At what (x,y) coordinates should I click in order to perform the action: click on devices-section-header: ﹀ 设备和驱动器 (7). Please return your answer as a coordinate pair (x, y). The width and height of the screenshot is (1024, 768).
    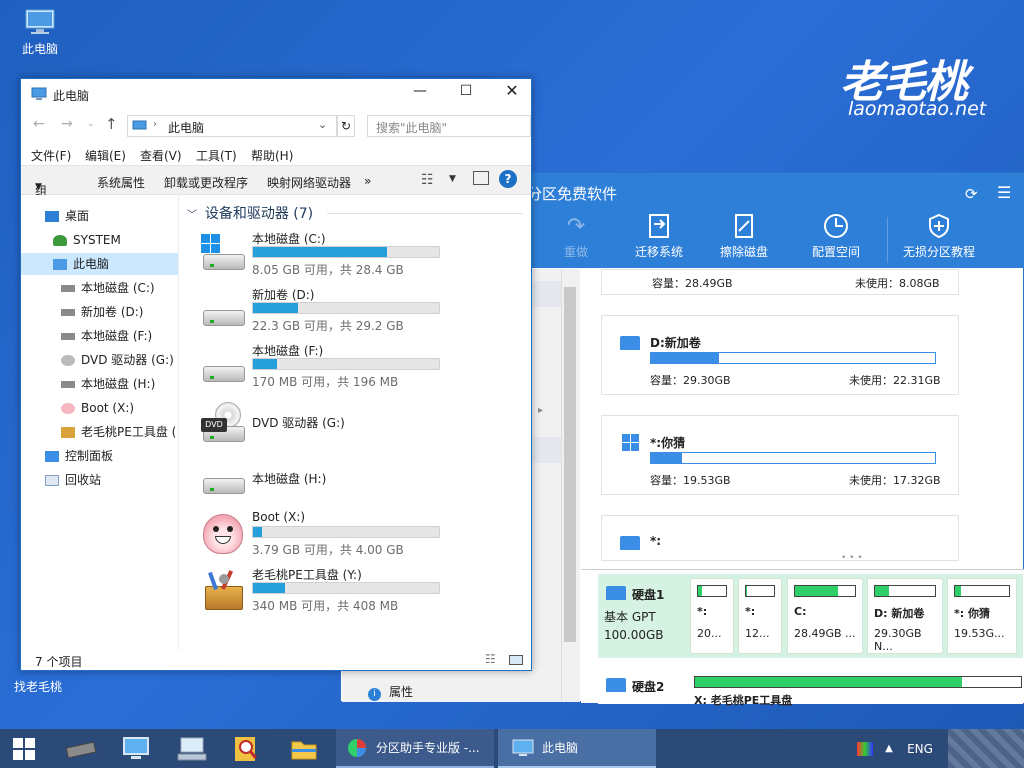
    Looking at the image, I should click on (355, 213).